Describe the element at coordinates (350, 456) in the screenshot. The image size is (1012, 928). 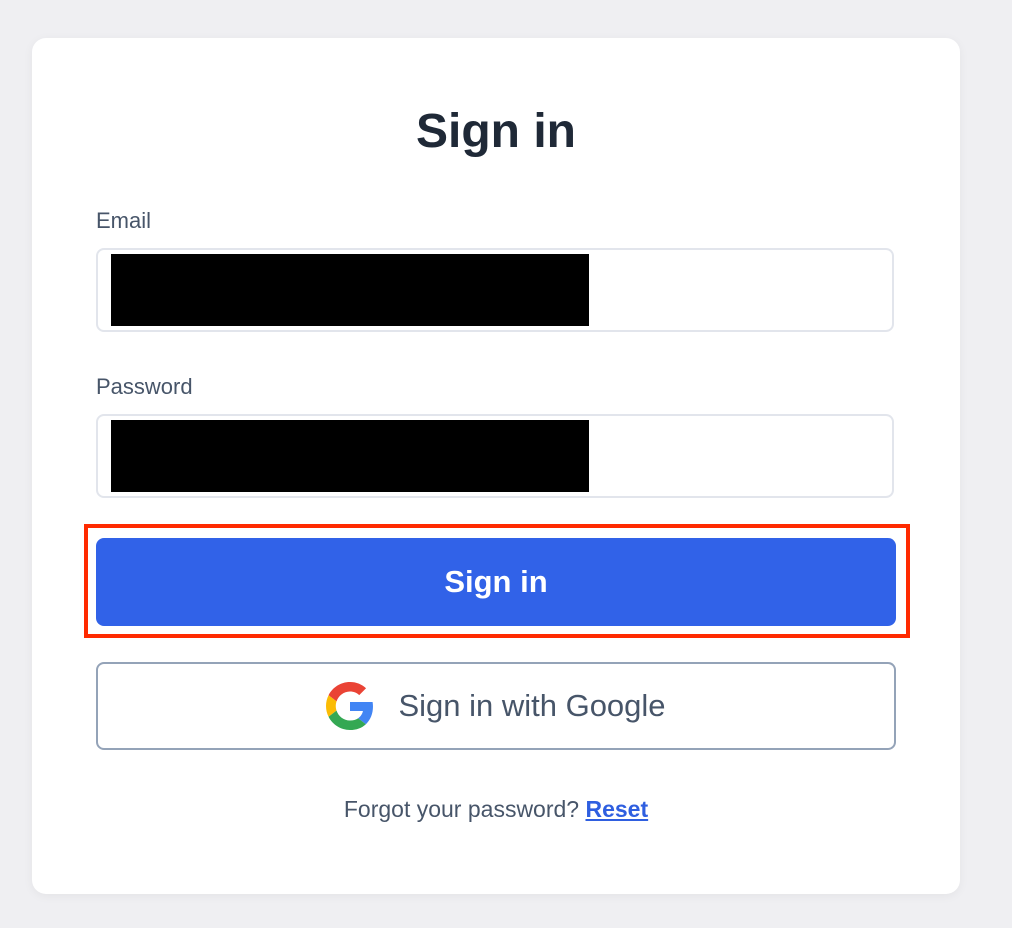
I see `password-redaction` at that location.